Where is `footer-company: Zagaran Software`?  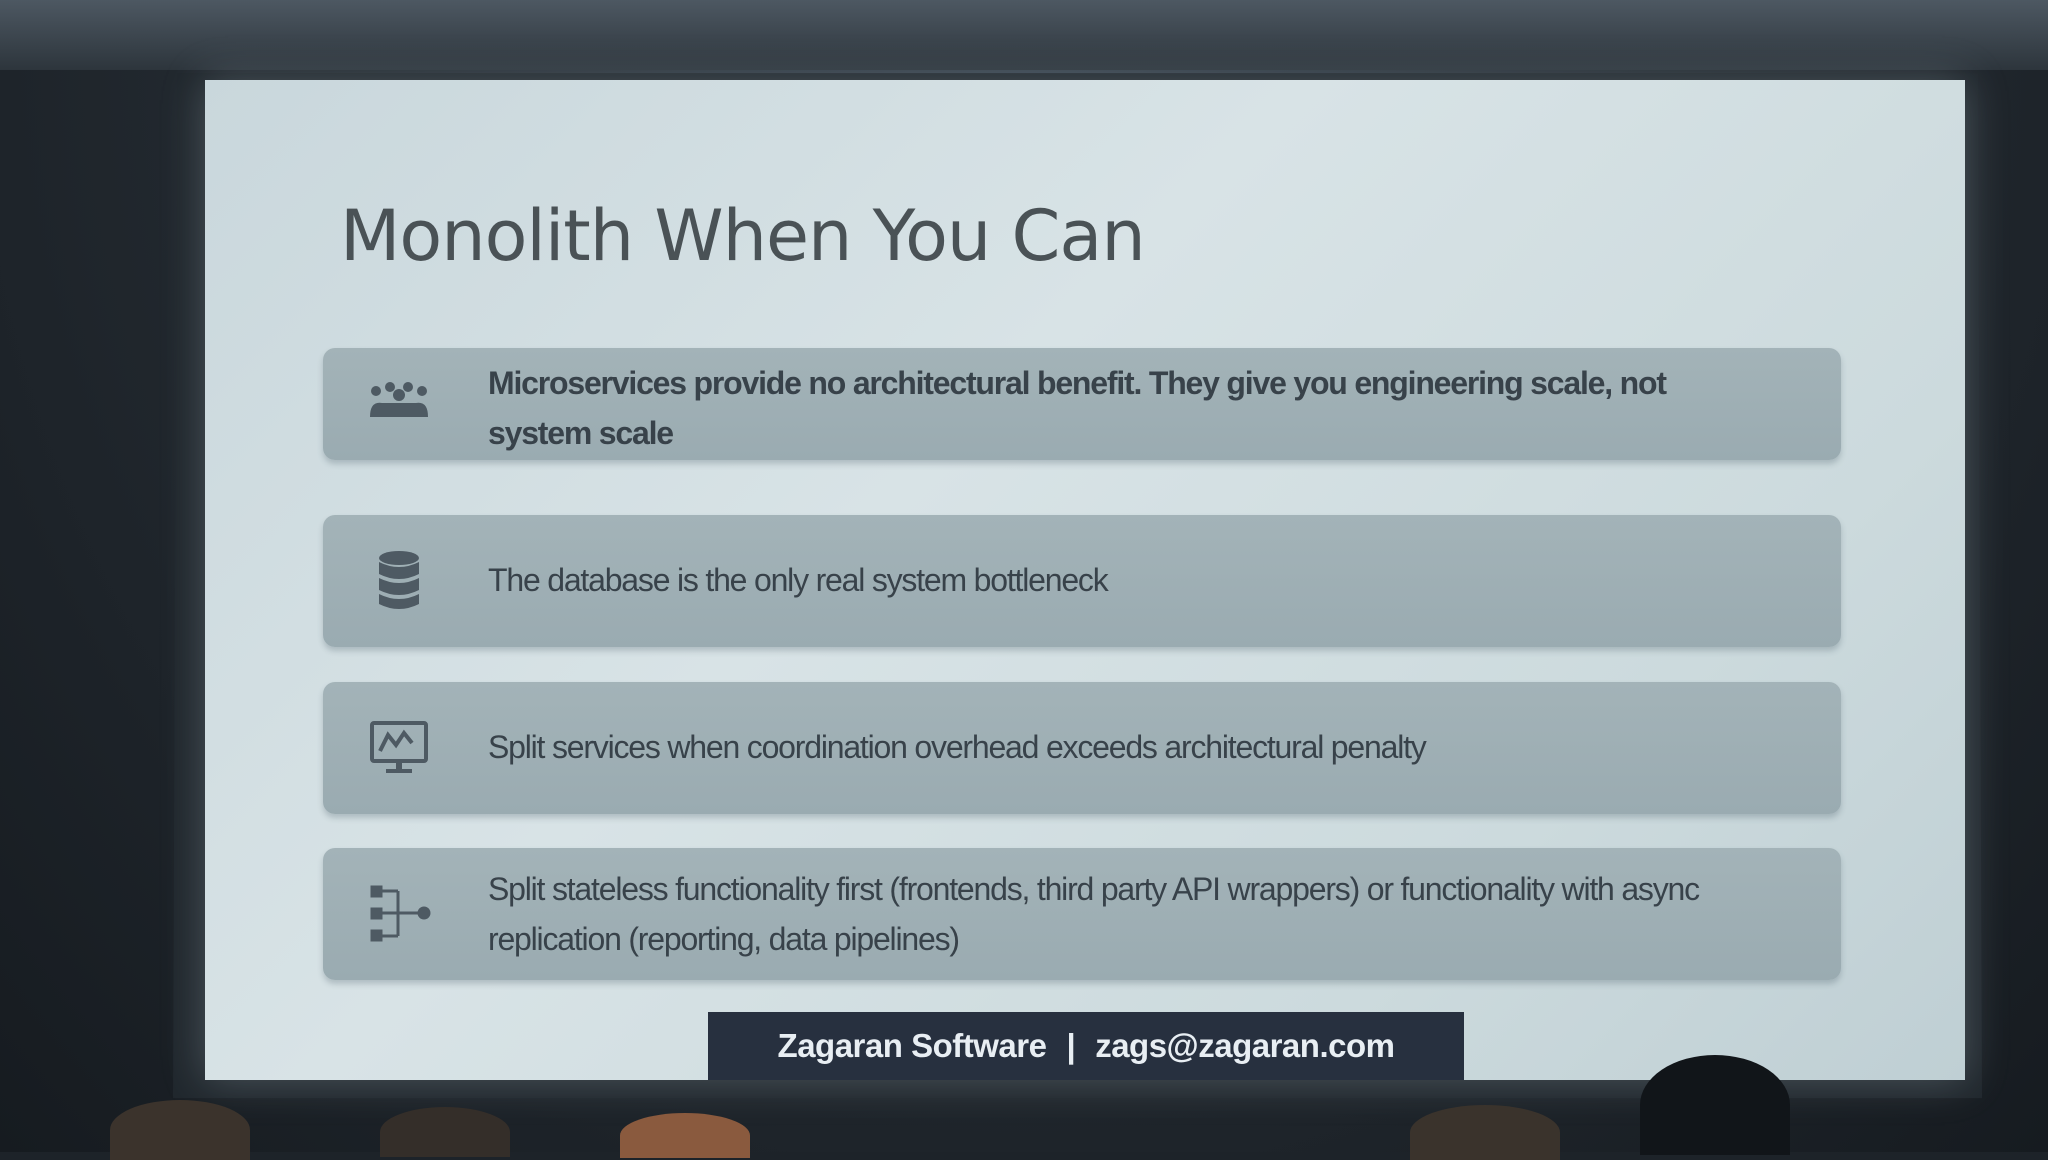
footer-company: Zagaran Software is located at coordinates (912, 1045).